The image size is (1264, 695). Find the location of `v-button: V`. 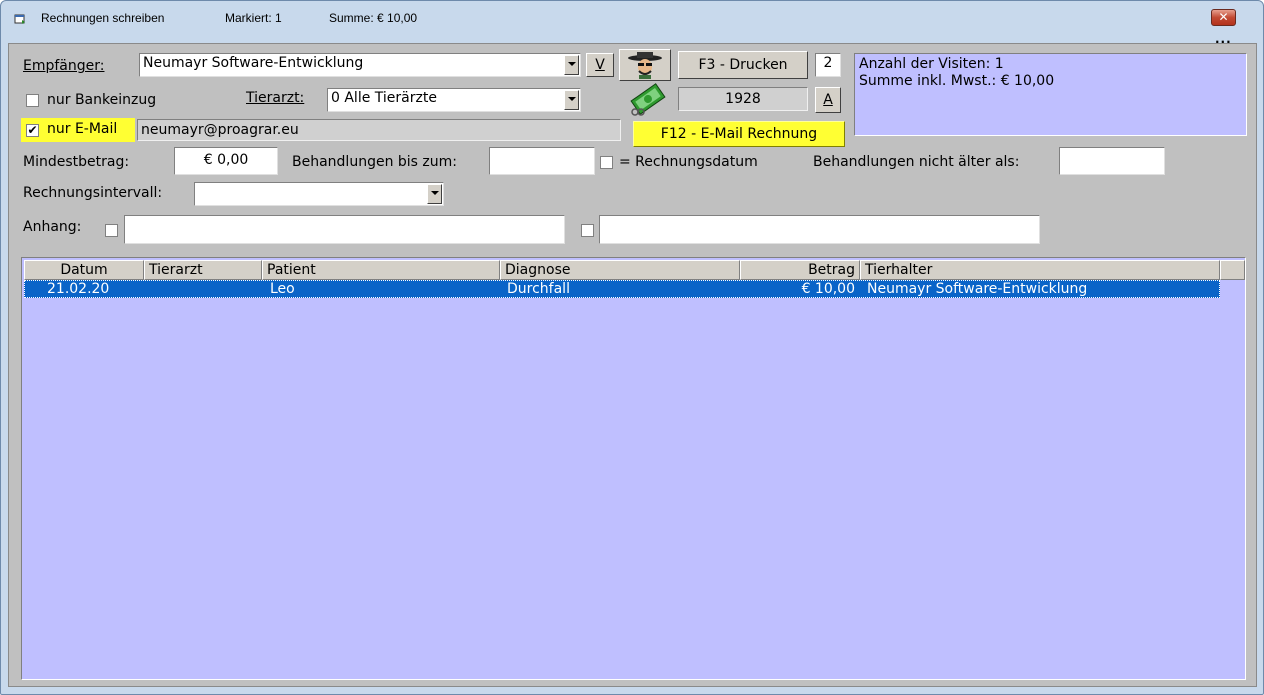

v-button: V is located at coordinates (600, 65).